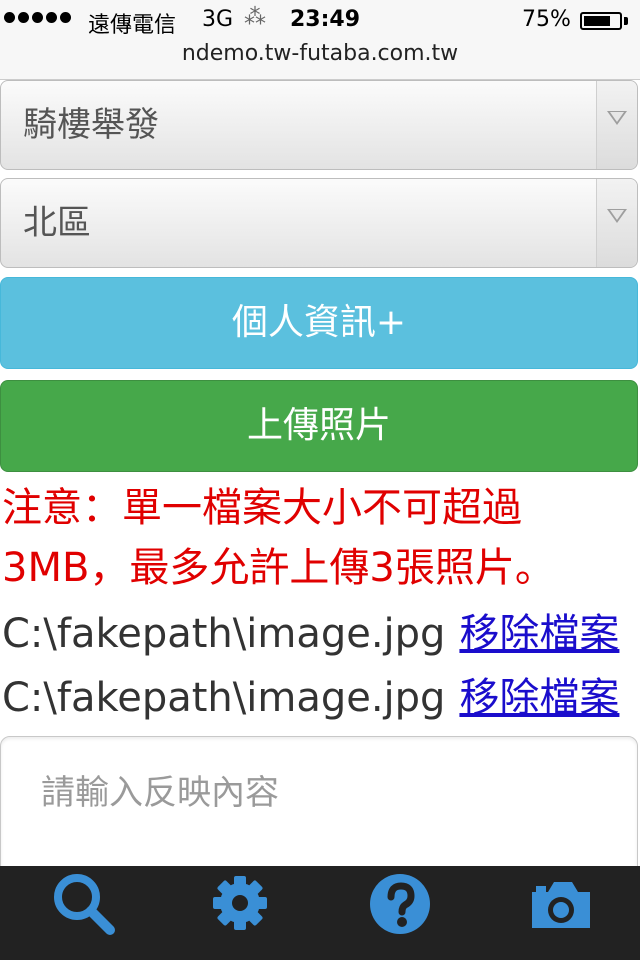  I want to click on bottom-tab-bar, so click(320, 913).